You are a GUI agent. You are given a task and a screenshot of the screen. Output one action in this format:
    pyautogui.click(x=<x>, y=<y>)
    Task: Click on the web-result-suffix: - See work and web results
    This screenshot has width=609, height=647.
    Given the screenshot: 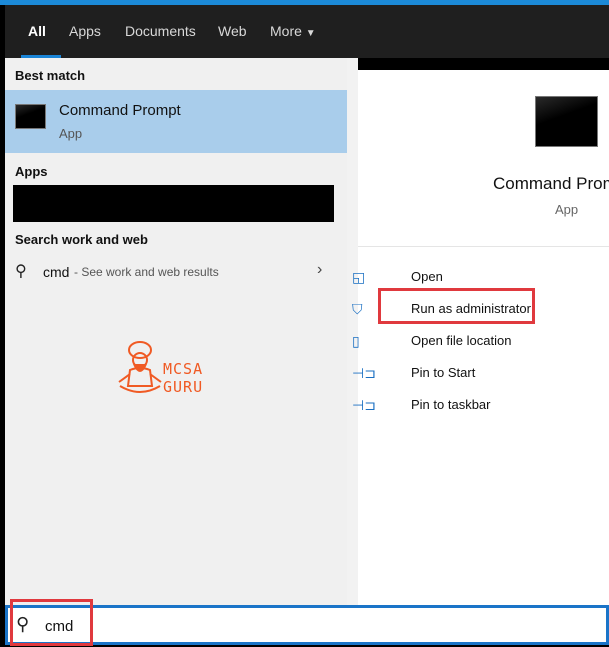 What is the action you would take?
    pyautogui.click(x=146, y=272)
    